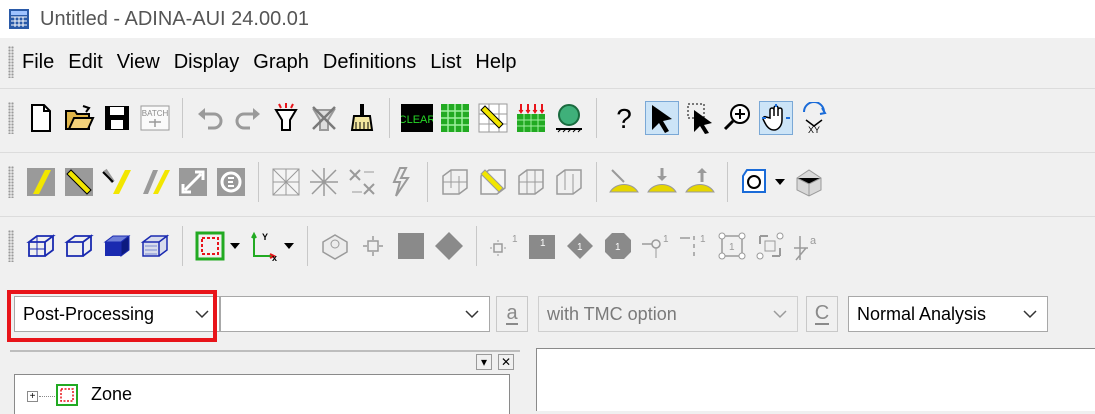 The image size is (1095, 414). What do you see at coordinates (809, 182) in the screenshot?
I see `render-button` at bounding box center [809, 182].